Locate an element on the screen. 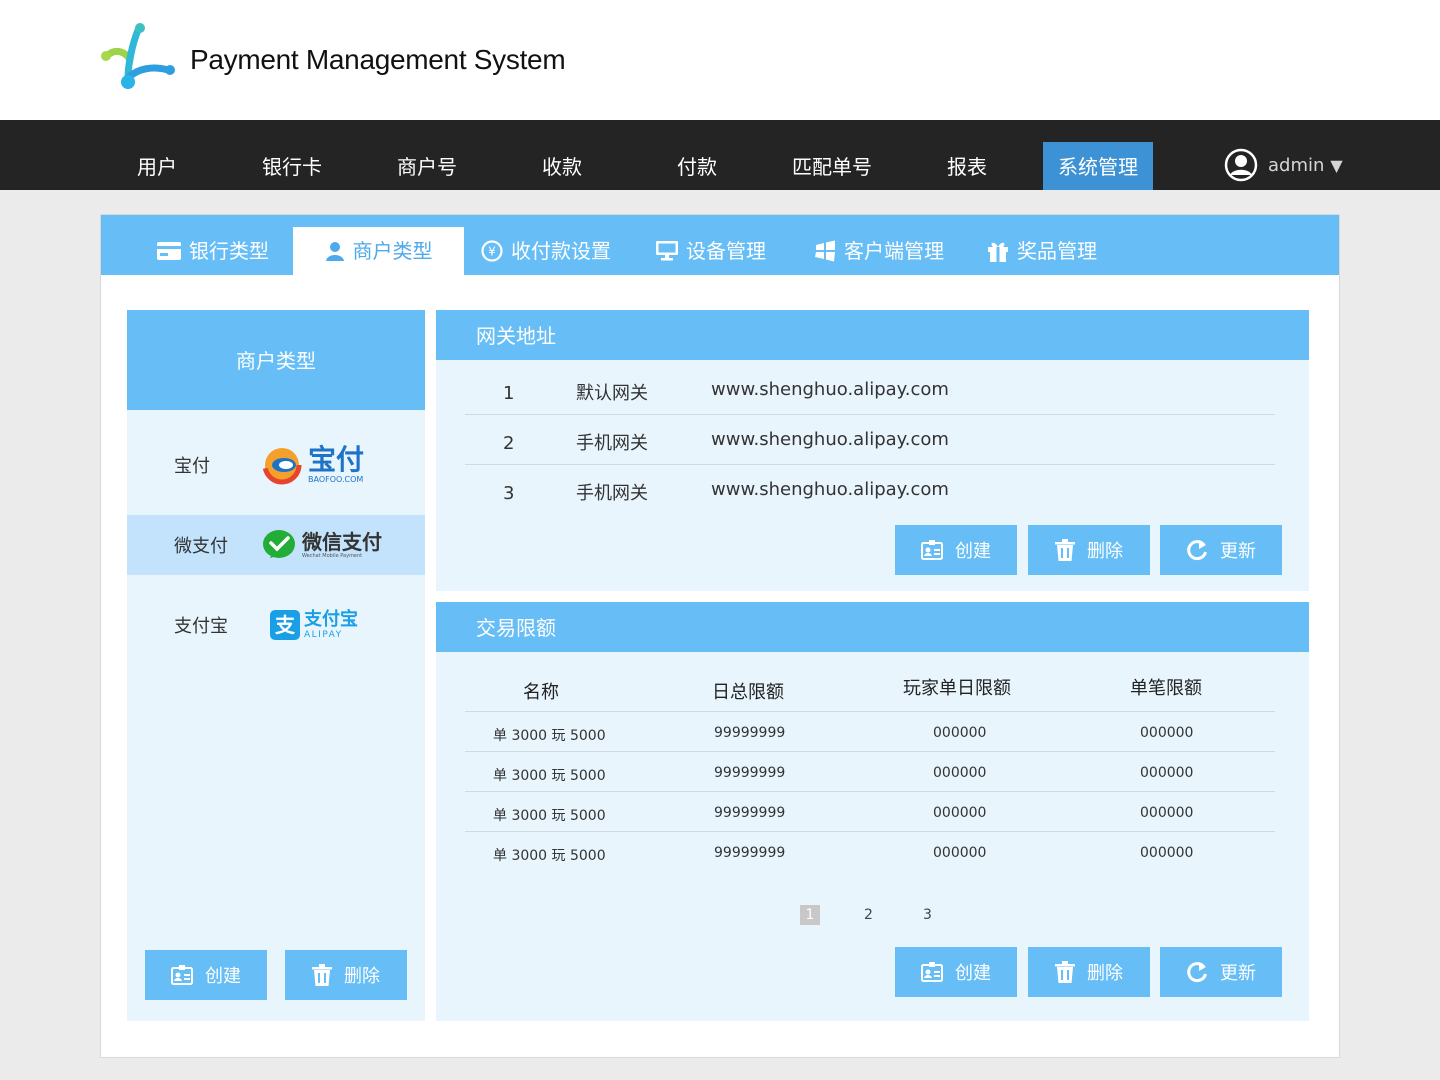 The image size is (1440, 1080). tab-merchant-types: 商户类型 is located at coordinates (378, 251).